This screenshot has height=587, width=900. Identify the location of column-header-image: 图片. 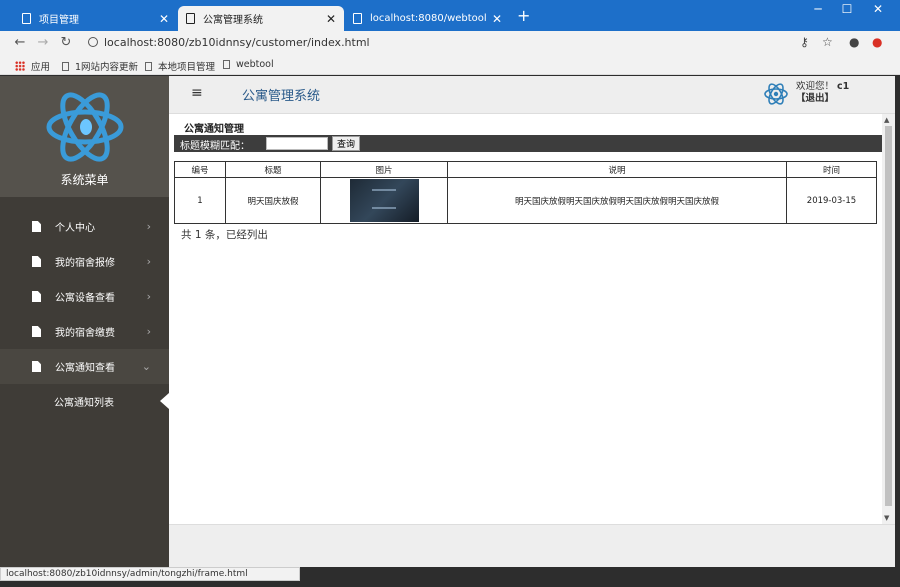
(384, 169).